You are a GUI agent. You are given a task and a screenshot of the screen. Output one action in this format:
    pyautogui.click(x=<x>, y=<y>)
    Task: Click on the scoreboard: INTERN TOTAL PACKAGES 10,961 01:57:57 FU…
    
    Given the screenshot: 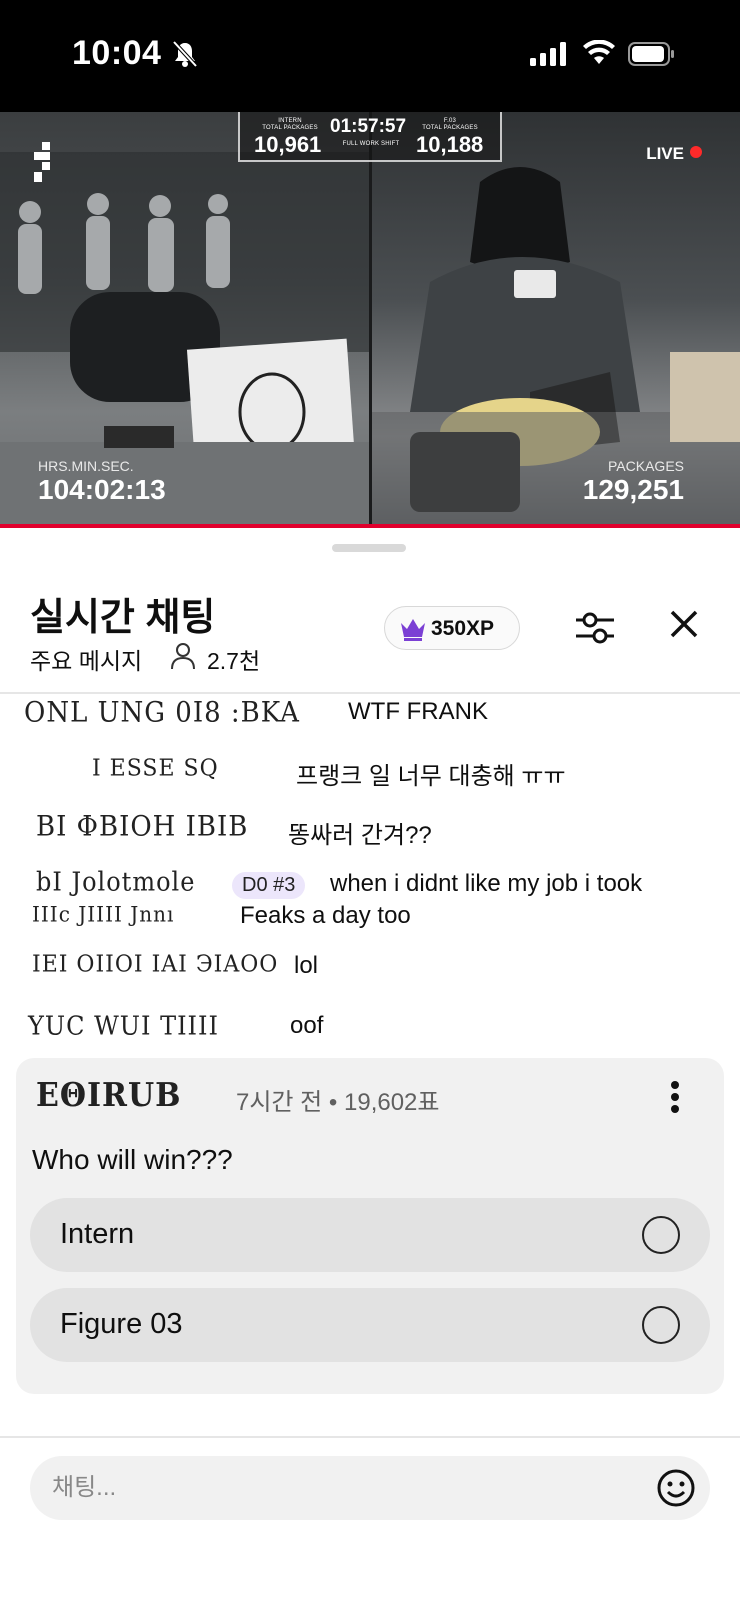 What is the action you would take?
    pyautogui.click(x=370, y=137)
    